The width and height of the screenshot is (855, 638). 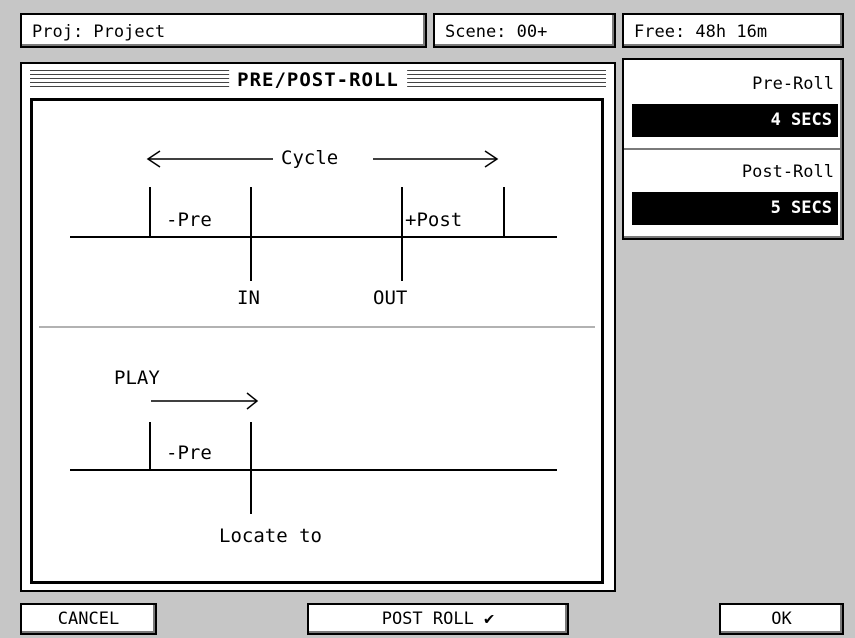 I want to click on locate-label: Locate to, so click(x=270, y=536).